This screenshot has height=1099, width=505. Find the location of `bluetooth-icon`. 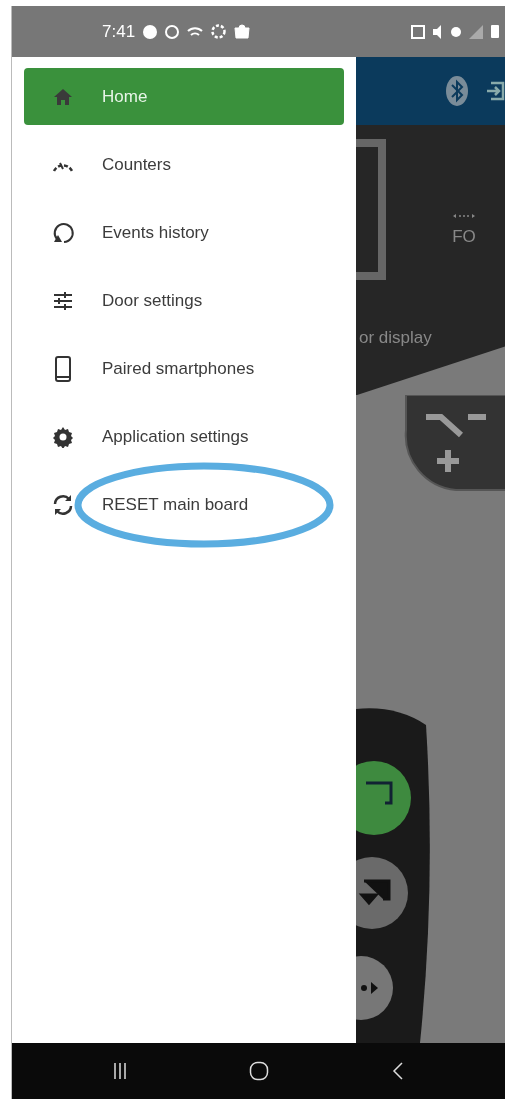

bluetooth-icon is located at coordinates (457, 91).